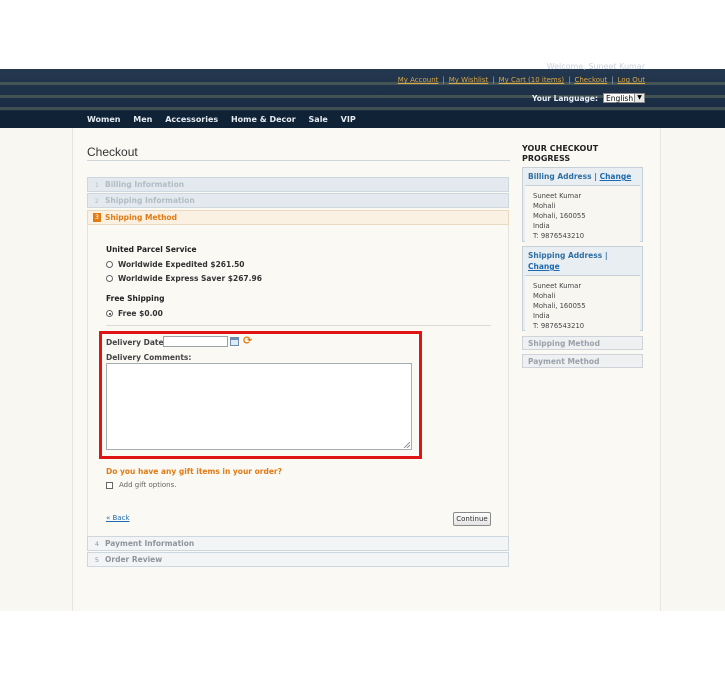  What do you see at coordinates (560, 153) in the screenshot?
I see `checkout-progress-title: YOUR CHECKOUT PROGRESS` at bounding box center [560, 153].